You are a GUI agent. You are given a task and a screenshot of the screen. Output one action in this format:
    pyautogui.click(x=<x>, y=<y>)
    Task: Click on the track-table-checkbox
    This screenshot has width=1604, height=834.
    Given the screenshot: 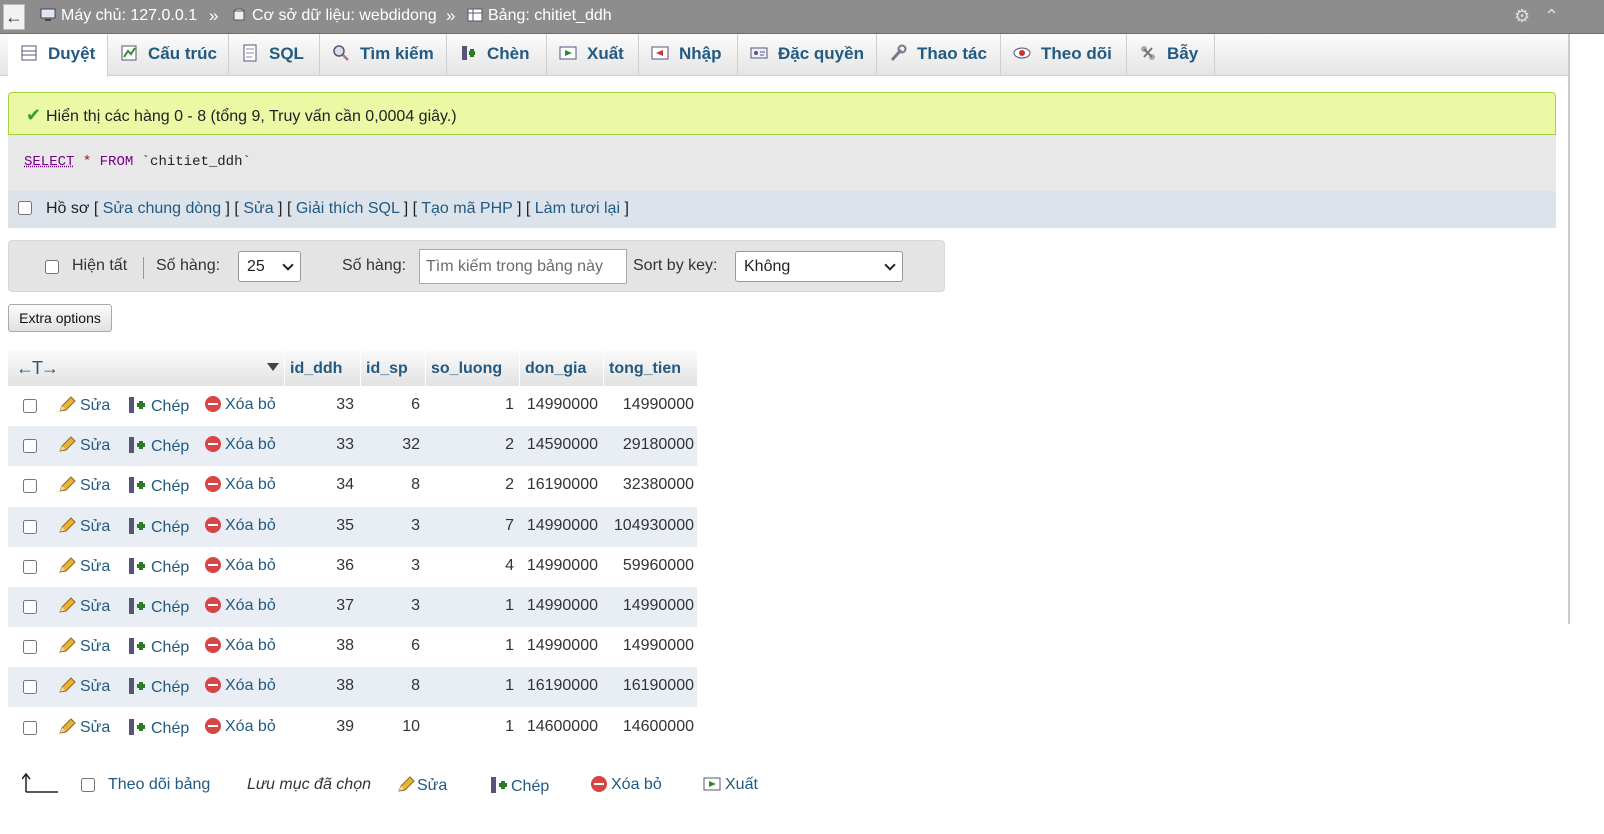 What is the action you would take?
    pyautogui.click(x=88, y=785)
    